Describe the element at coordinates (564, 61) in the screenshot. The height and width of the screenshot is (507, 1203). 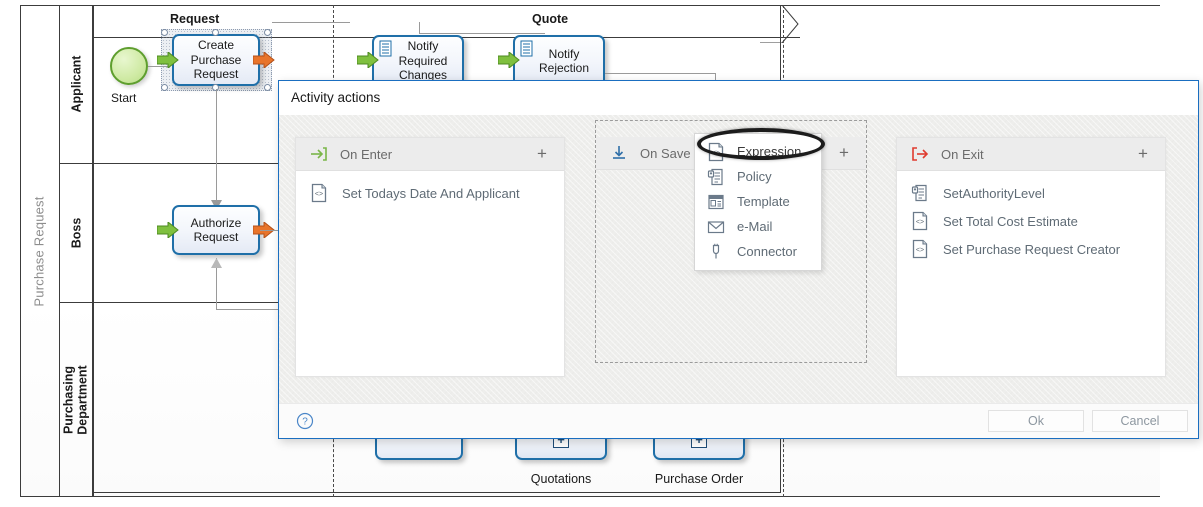
I see `task-label: Notify Rejection` at that location.